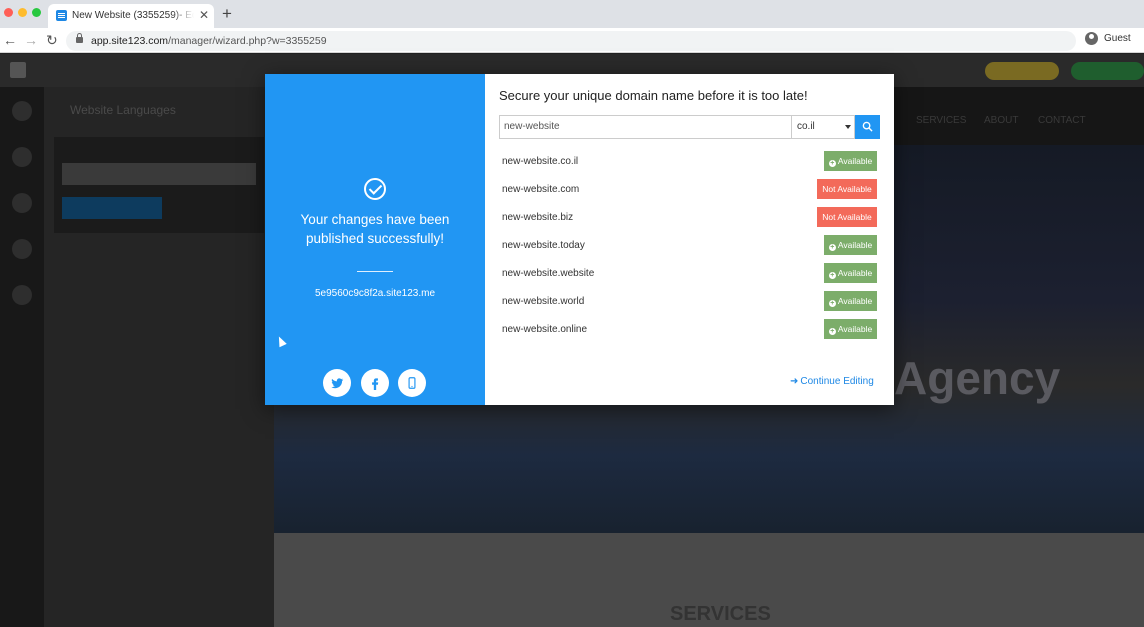 The height and width of the screenshot is (627, 1144). I want to click on domain-row: new-website.online + Available, so click(689, 330).